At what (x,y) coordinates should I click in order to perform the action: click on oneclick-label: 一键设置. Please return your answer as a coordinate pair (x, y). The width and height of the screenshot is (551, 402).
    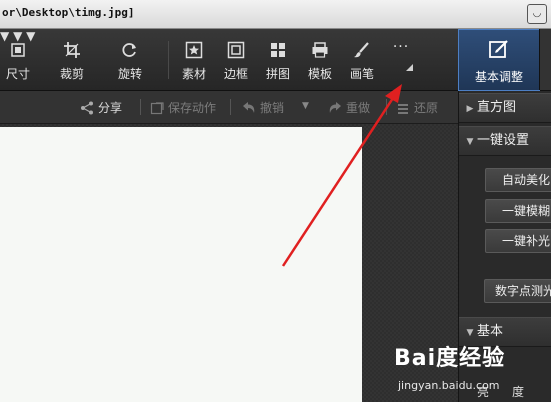
    Looking at the image, I should click on (503, 140).